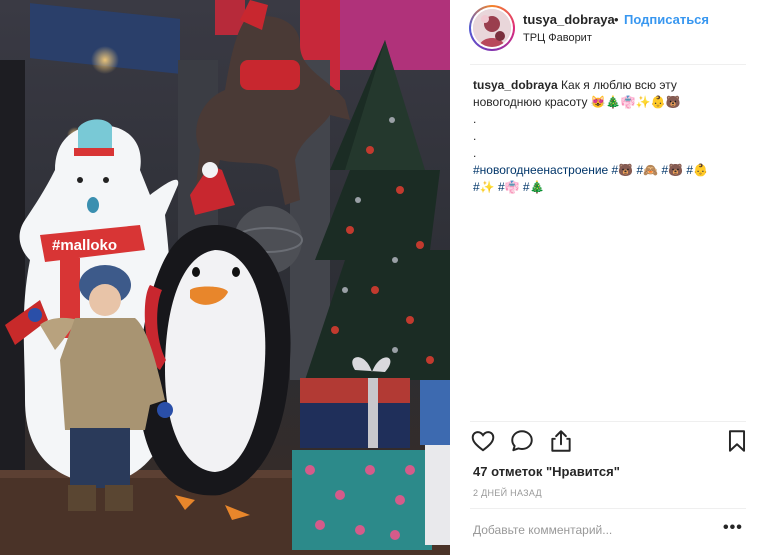 The image size is (760, 555). What do you see at coordinates (608, 508) in the screenshot?
I see `comment-divider` at bounding box center [608, 508].